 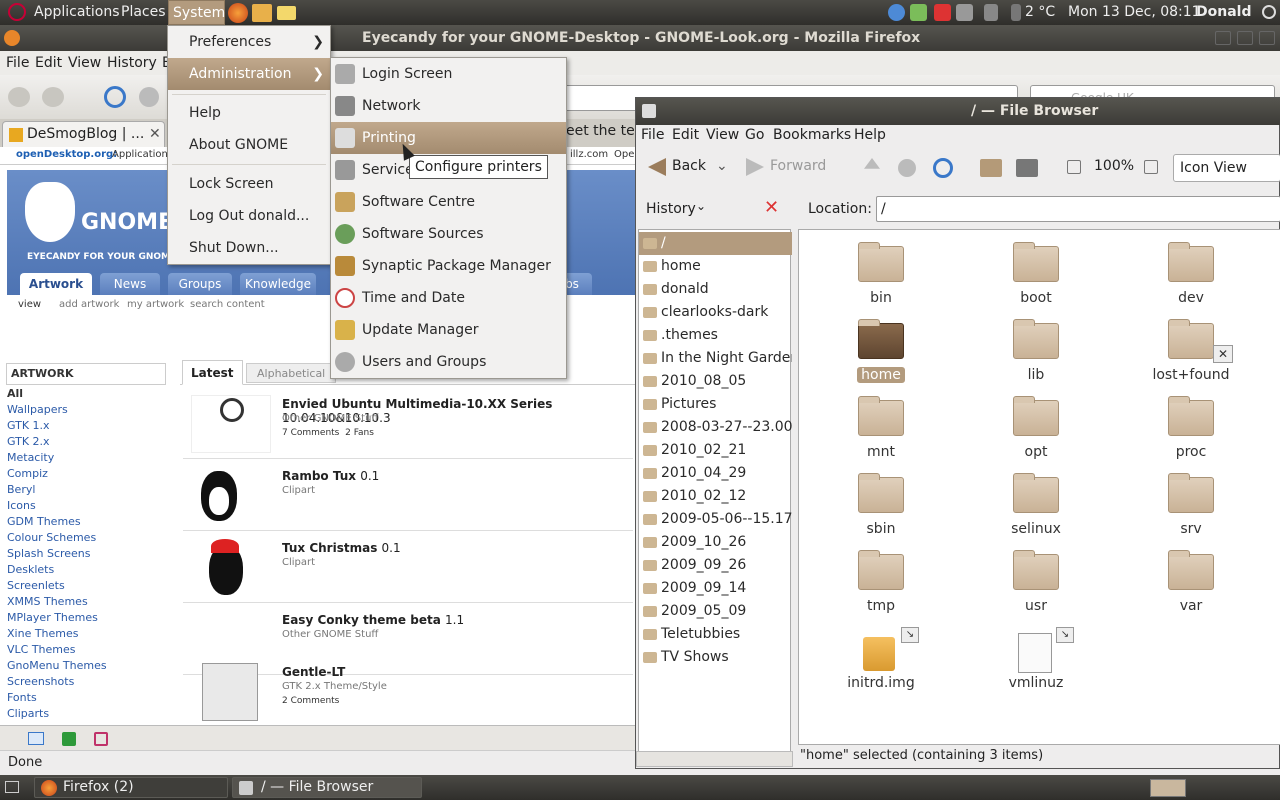 I want to click on item-thumbnail, so click(x=231, y=424).